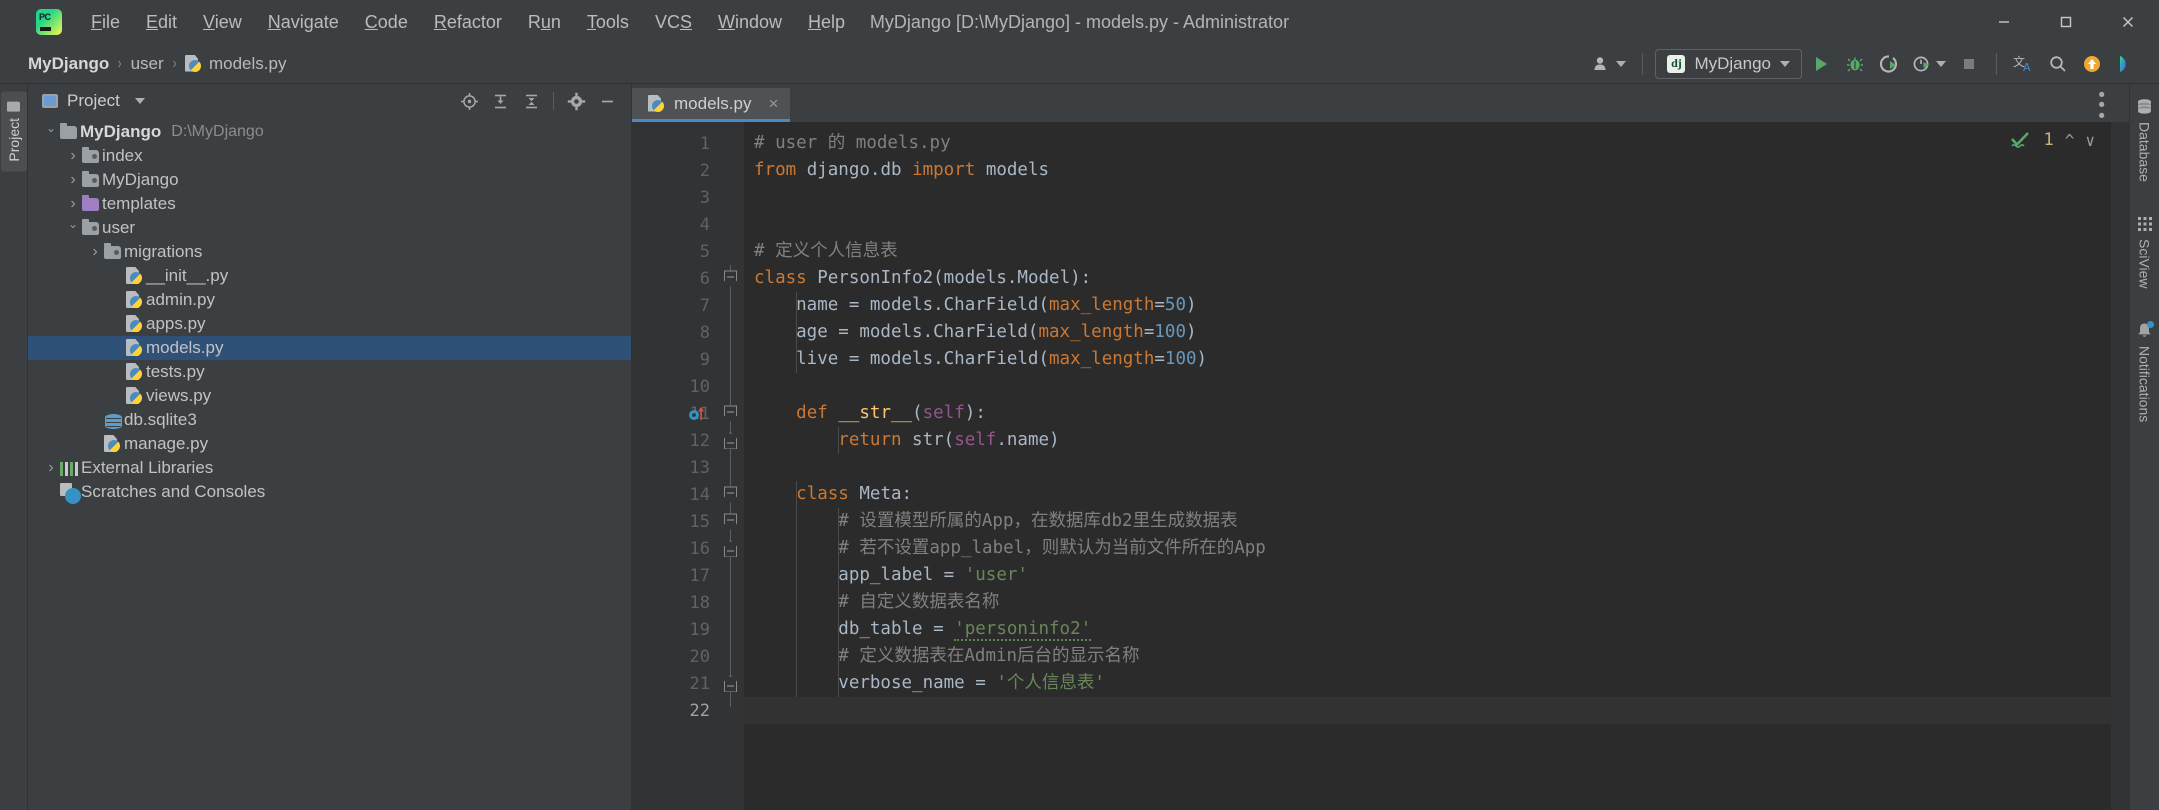  Describe the element at coordinates (1427, 170) in the screenshot. I see `code-line: from django.db import models` at that location.